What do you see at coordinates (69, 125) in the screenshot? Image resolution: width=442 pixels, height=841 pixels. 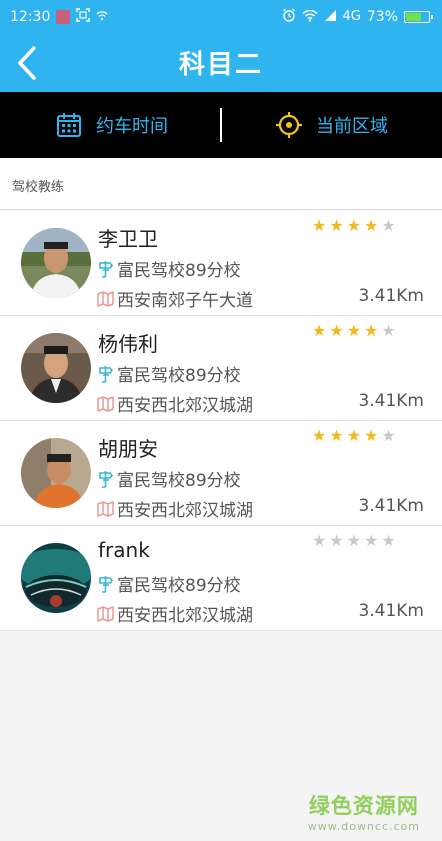 I see `calendar-icon` at bounding box center [69, 125].